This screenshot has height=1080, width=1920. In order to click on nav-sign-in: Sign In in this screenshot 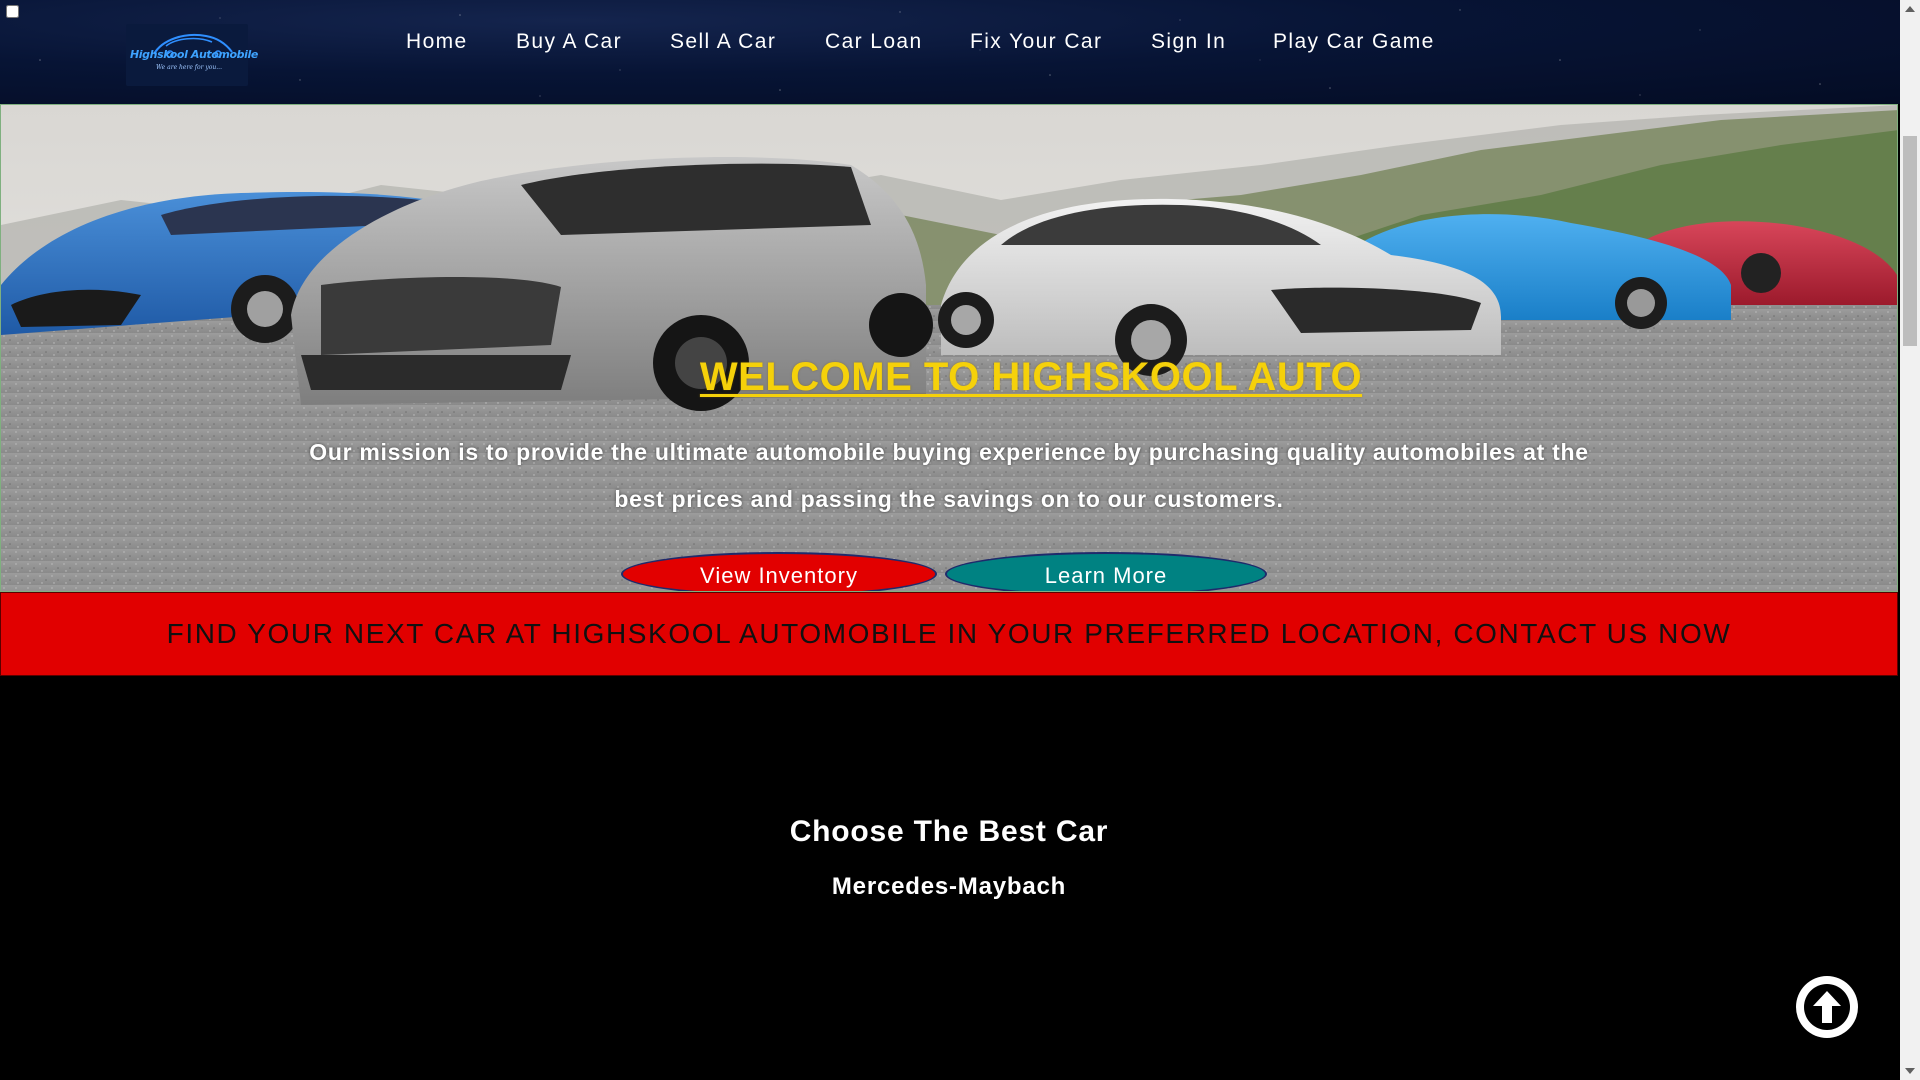, I will do `click(1188, 42)`.